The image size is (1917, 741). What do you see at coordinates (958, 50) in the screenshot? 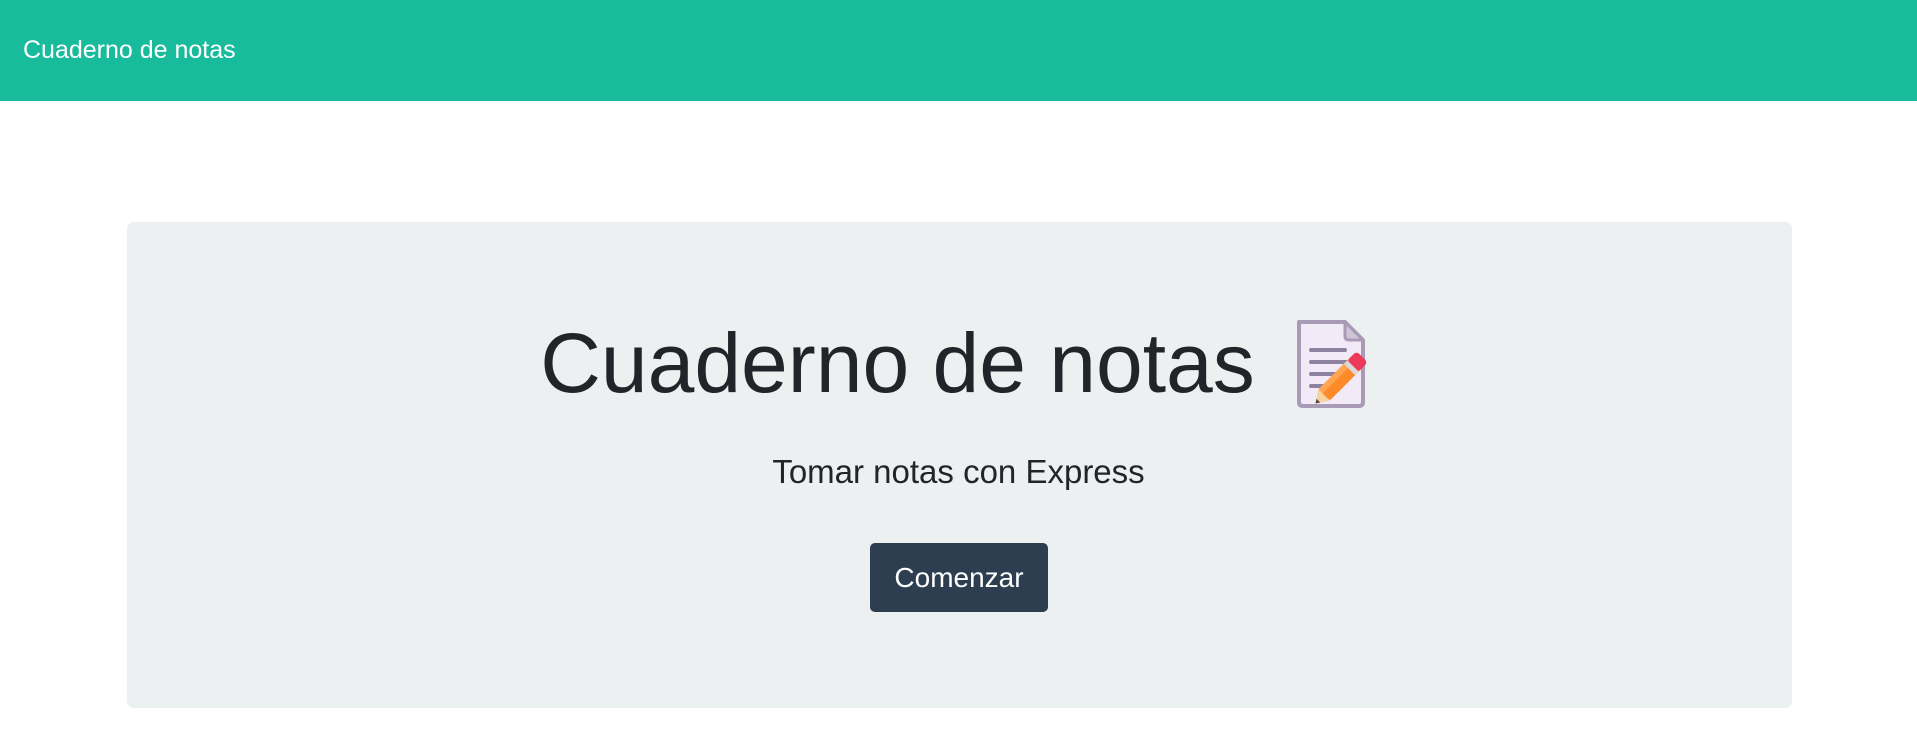
I see `top-navbar: Cuaderno de notas` at bounding box center [958, 50].